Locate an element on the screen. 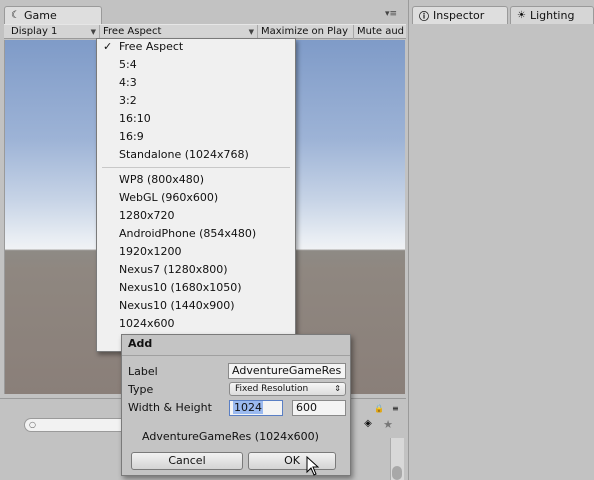  menu-item: 3:2 is located at coordinates (196, 101).